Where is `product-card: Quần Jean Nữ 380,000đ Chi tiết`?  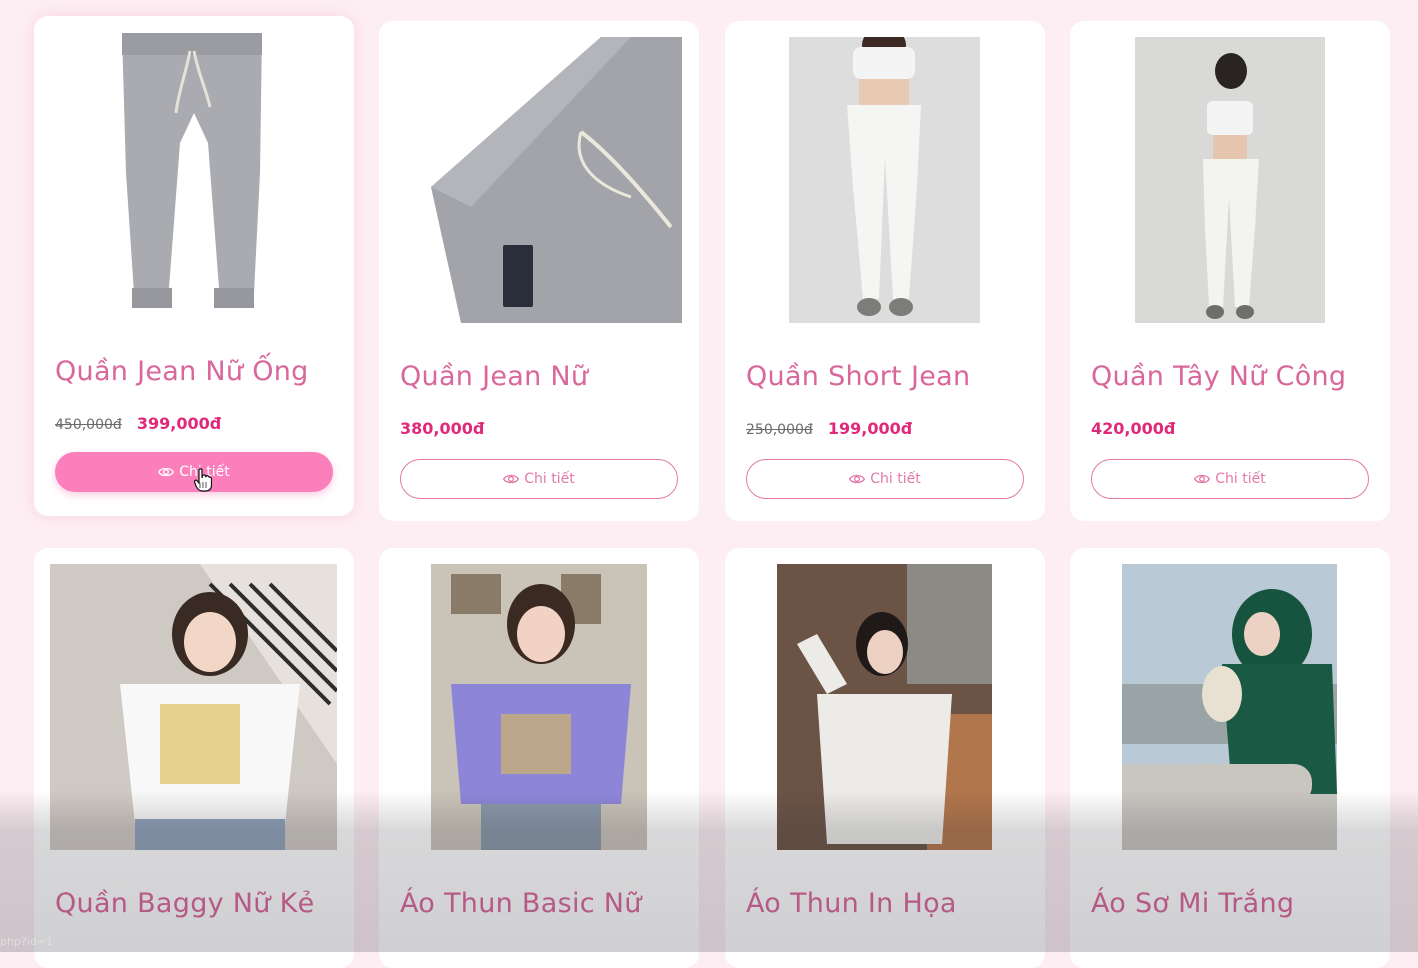 product-card: Quần Jean Nữ 380,000đ Chi tiết is located at coordinates (539, 271).